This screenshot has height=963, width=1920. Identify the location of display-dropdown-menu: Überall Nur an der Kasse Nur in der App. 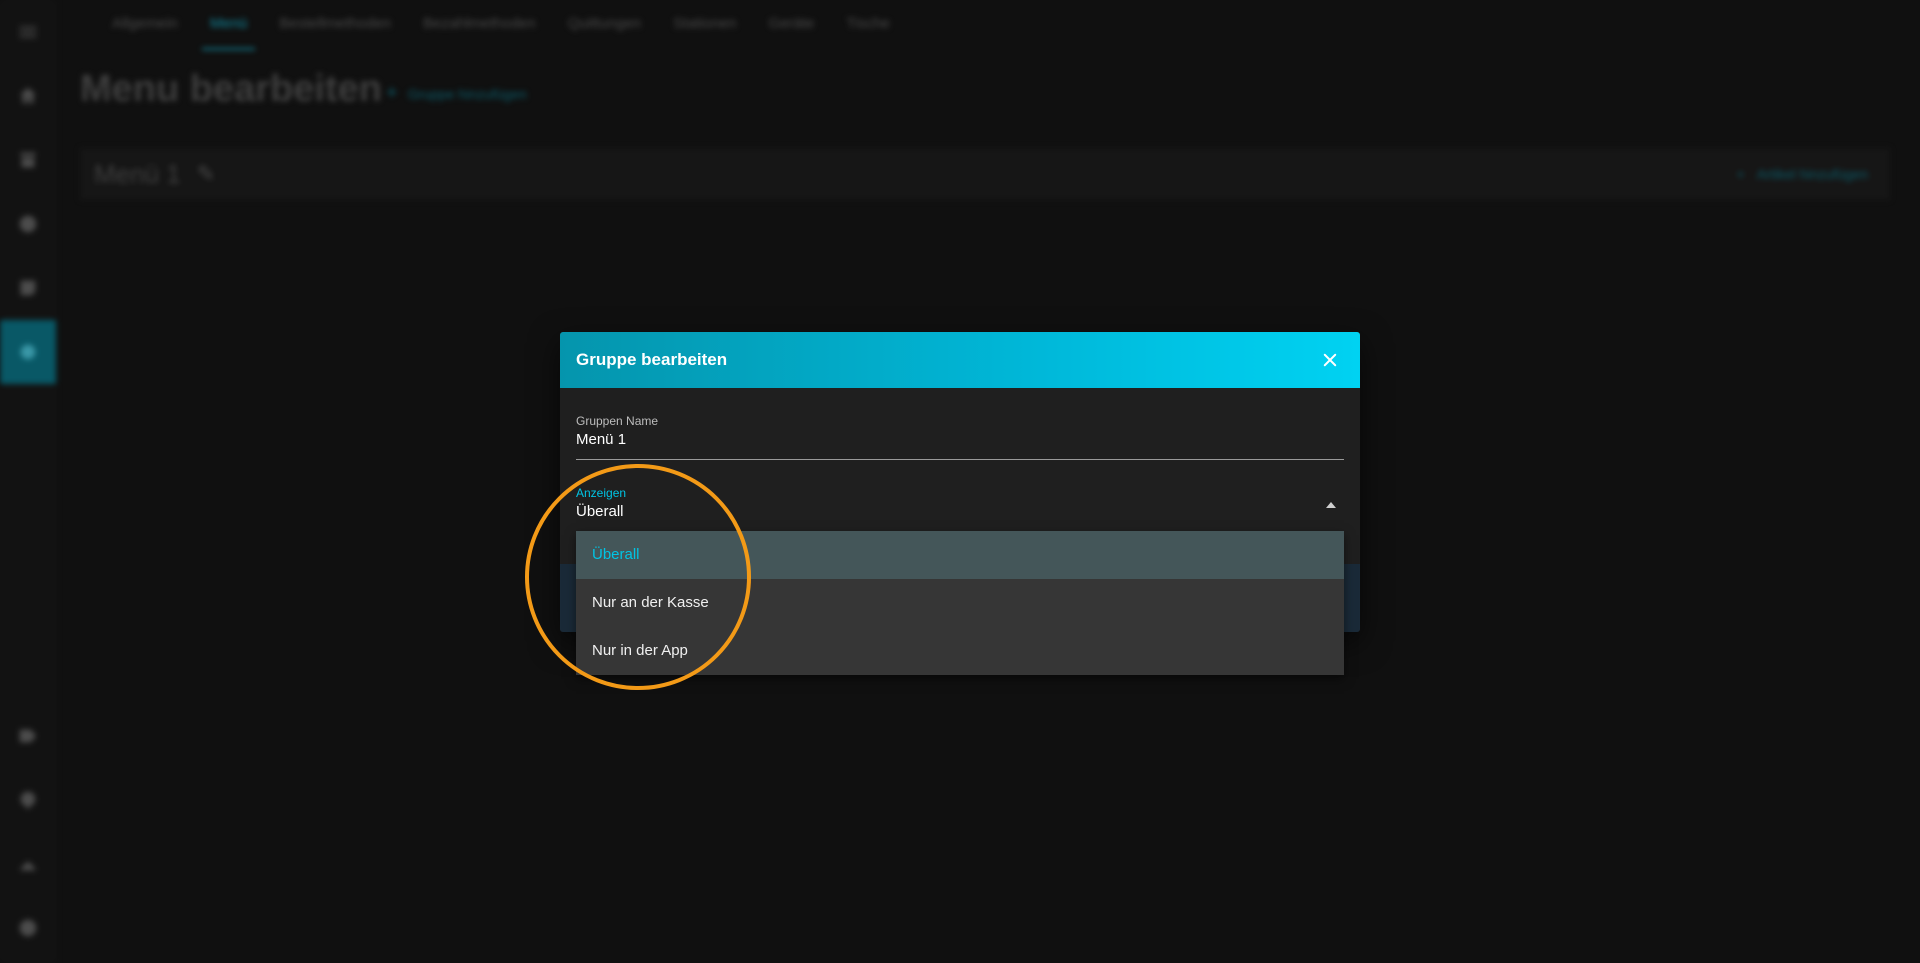
(960, 603).